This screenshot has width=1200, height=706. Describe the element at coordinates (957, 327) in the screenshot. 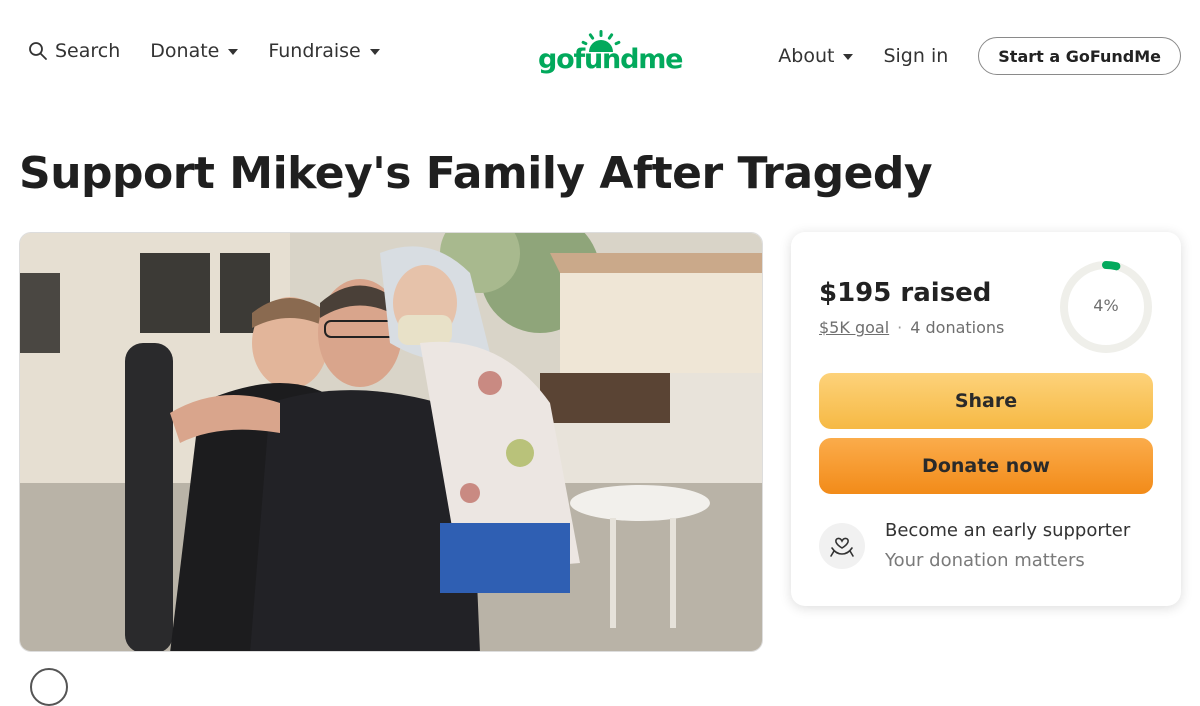

I see `donation-count: 4 donations` at that location.